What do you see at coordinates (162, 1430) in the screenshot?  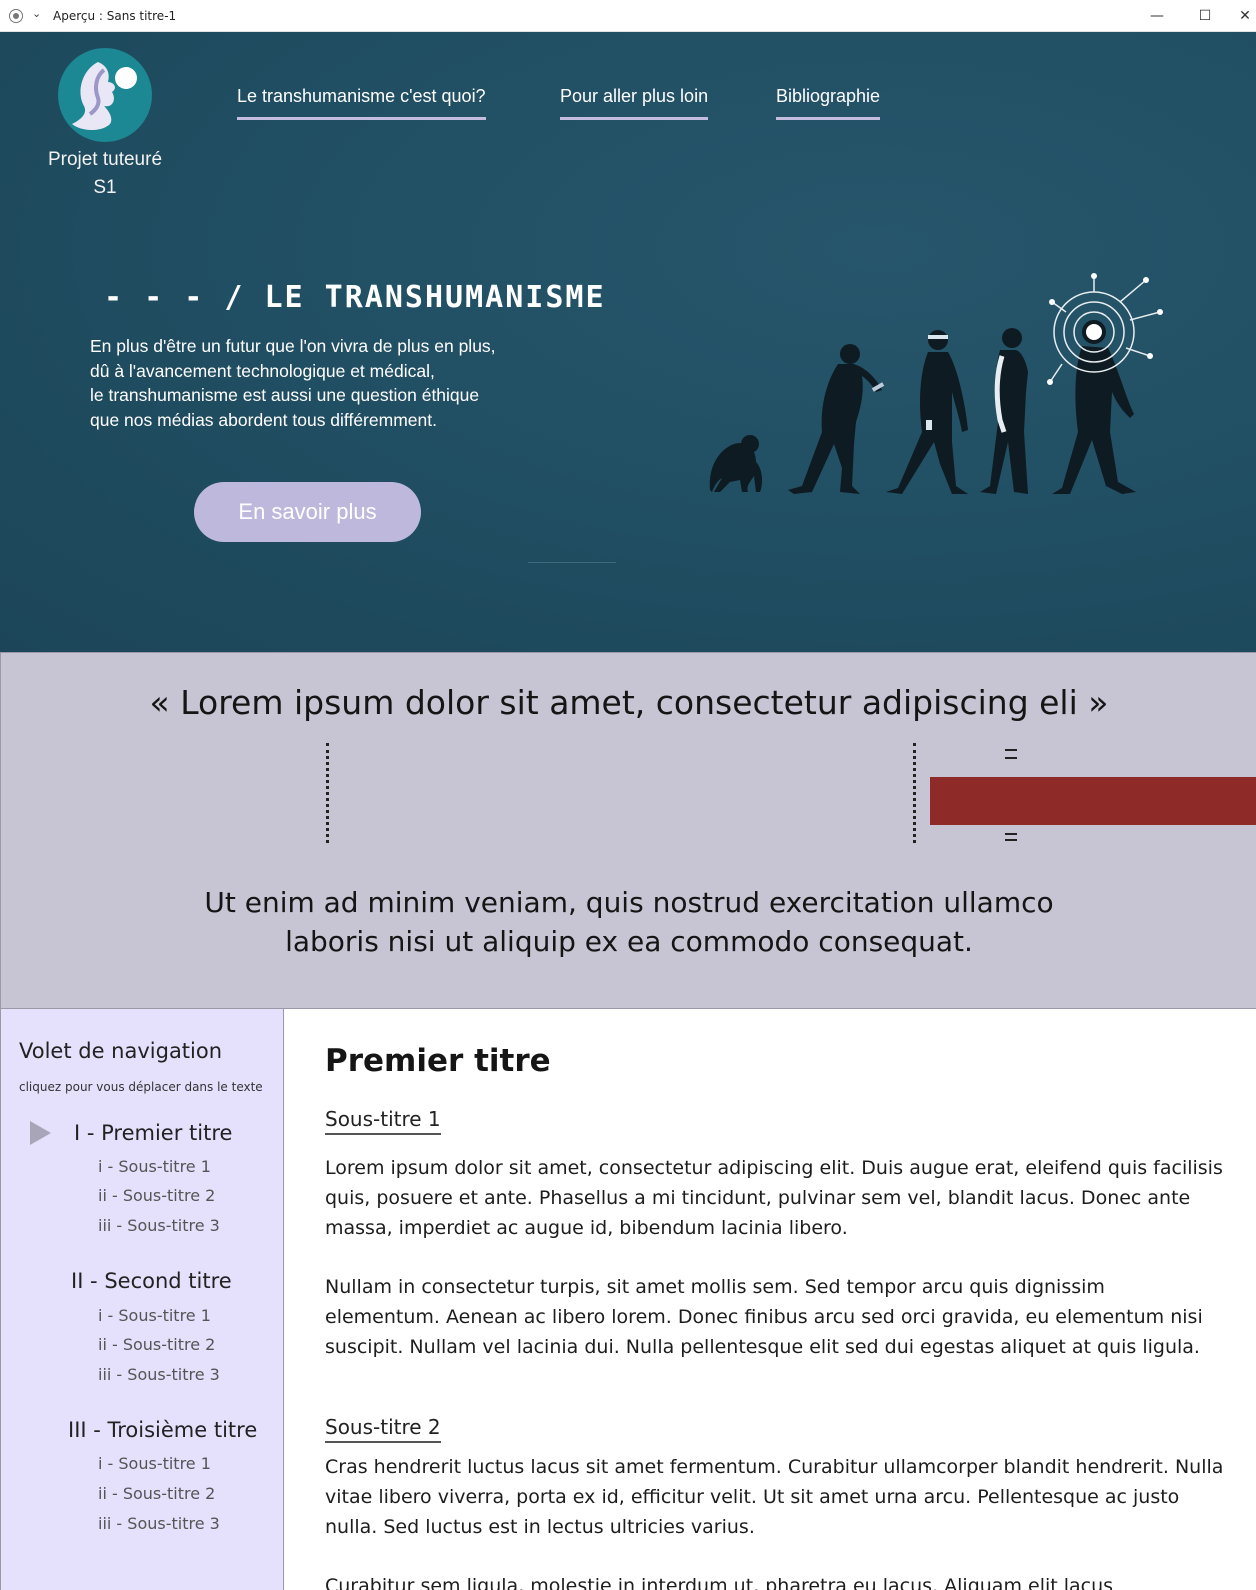 I see `sidebar-section-3: III - Troisième titre` at bounding box center [162, 1430].